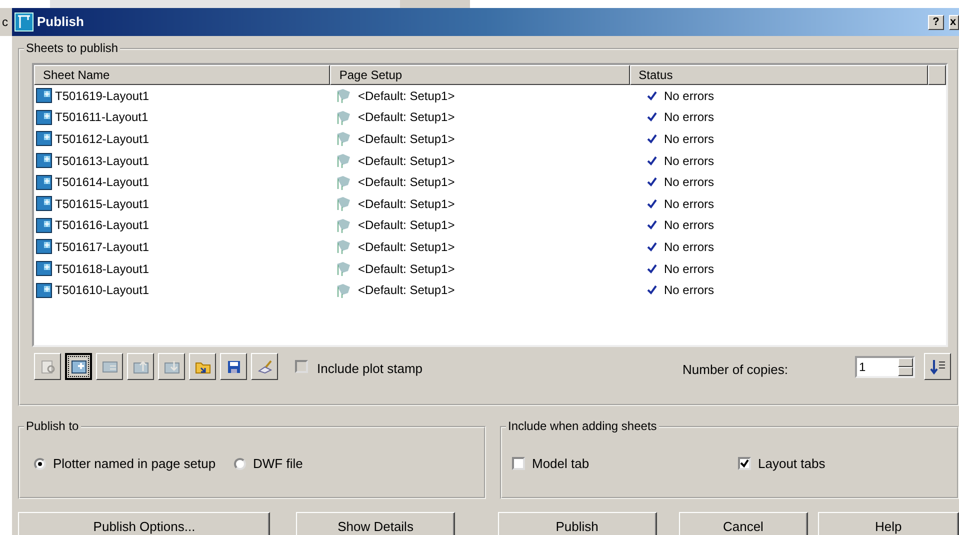 This screenshot has width=959, height=535. I want to click on sheet-name: T501615-Layout1, so click(102, 204).